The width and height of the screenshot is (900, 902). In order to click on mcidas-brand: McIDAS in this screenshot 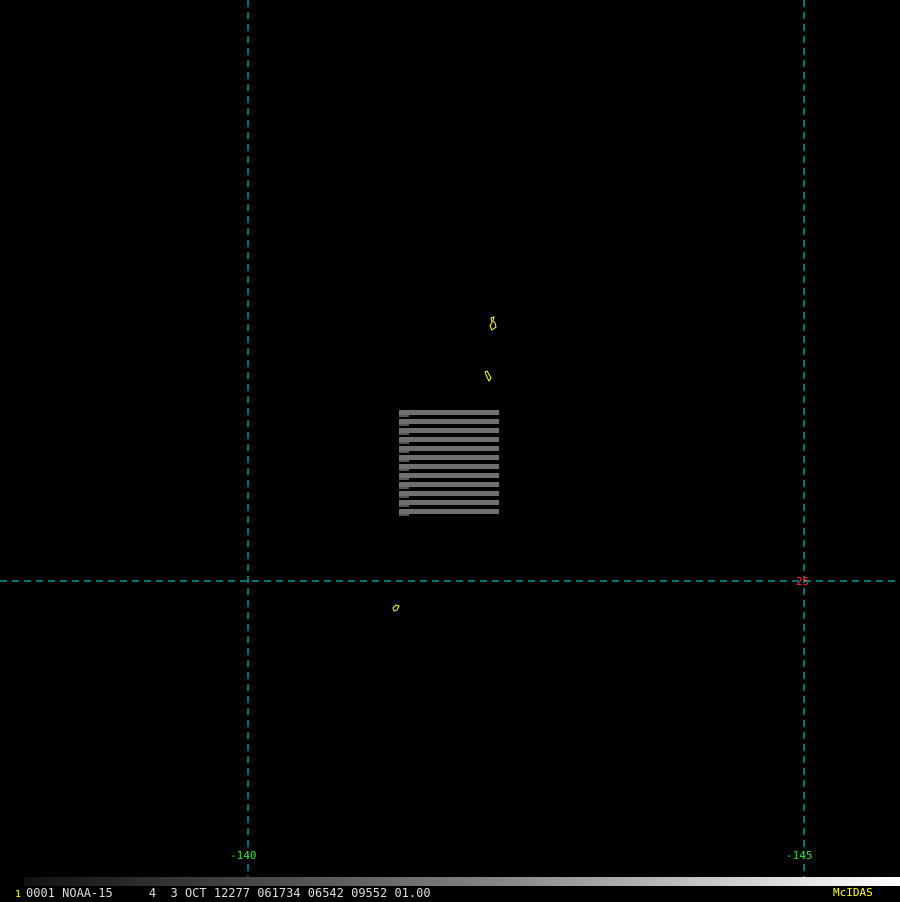, I will do `click(853, 892)`.